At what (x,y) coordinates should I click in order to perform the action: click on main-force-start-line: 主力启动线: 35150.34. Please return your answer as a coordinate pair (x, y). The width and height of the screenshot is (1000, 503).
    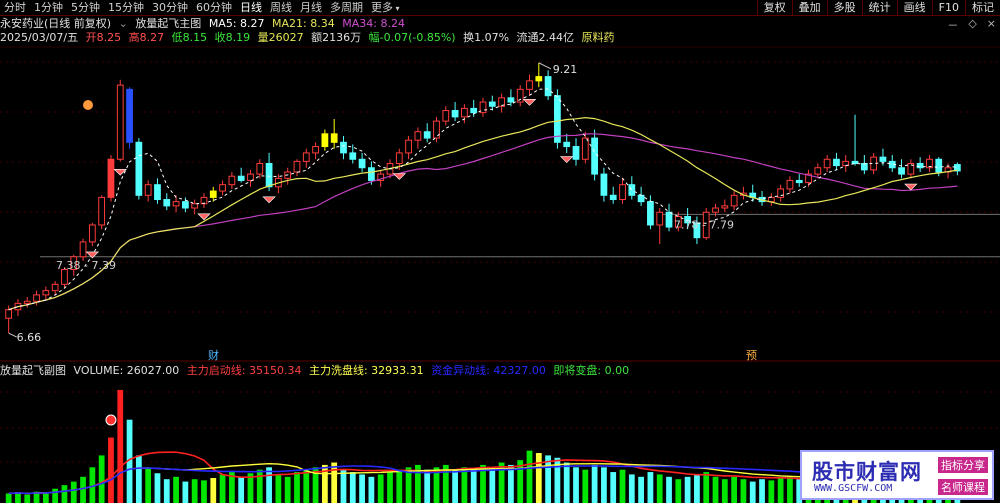
    Looking at the image, I should click on (244, 370).